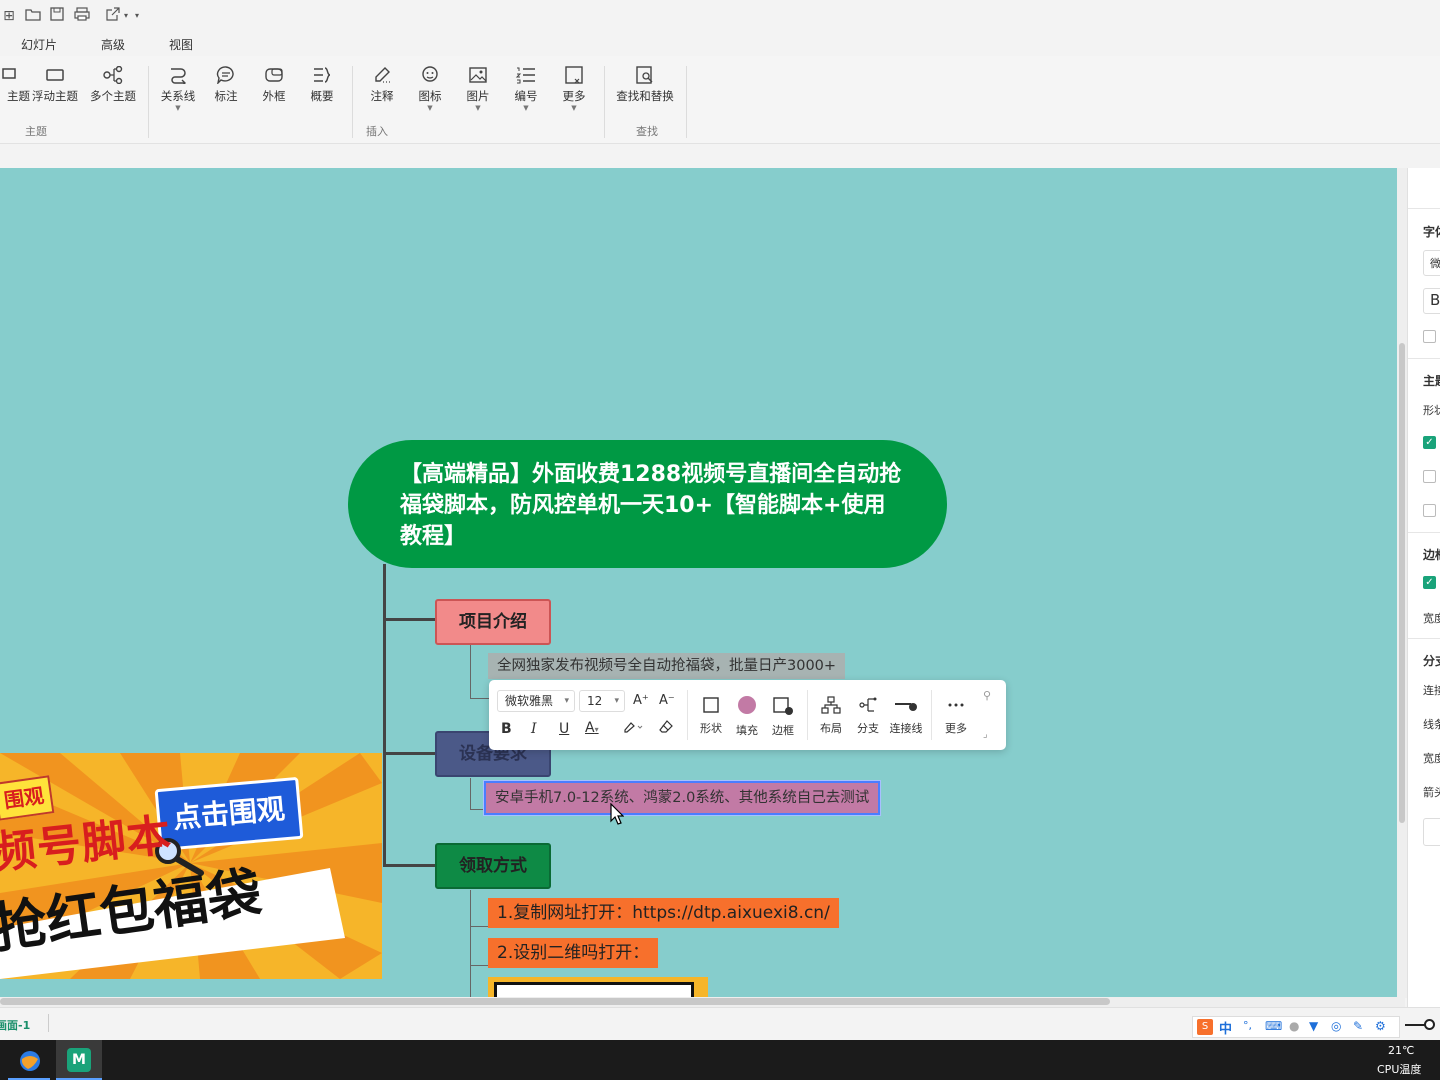 The image size is (1440, 1080). What do you see at coordinates (711, 716) in the screenshot?
I see `shape-button: 形状` at bounding box center [711, 716].